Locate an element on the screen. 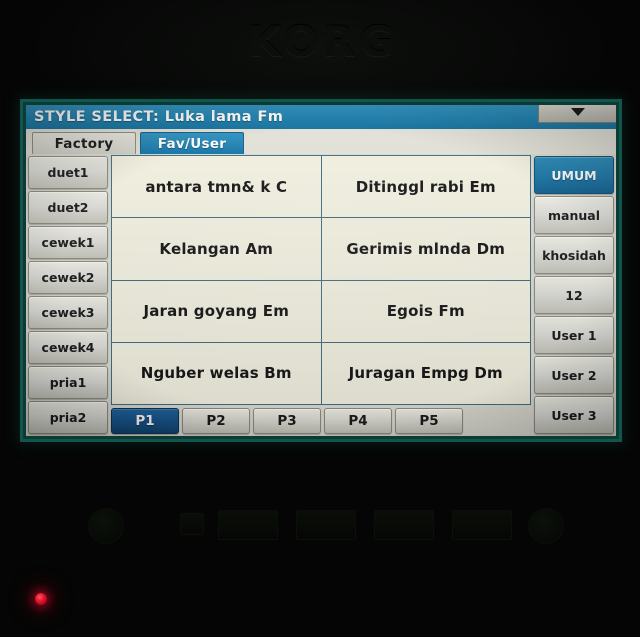 Image resolution: width=640 pixels, height=637 pixels. left-bank-pria2: pria2 is located at coordinates (68, 417).